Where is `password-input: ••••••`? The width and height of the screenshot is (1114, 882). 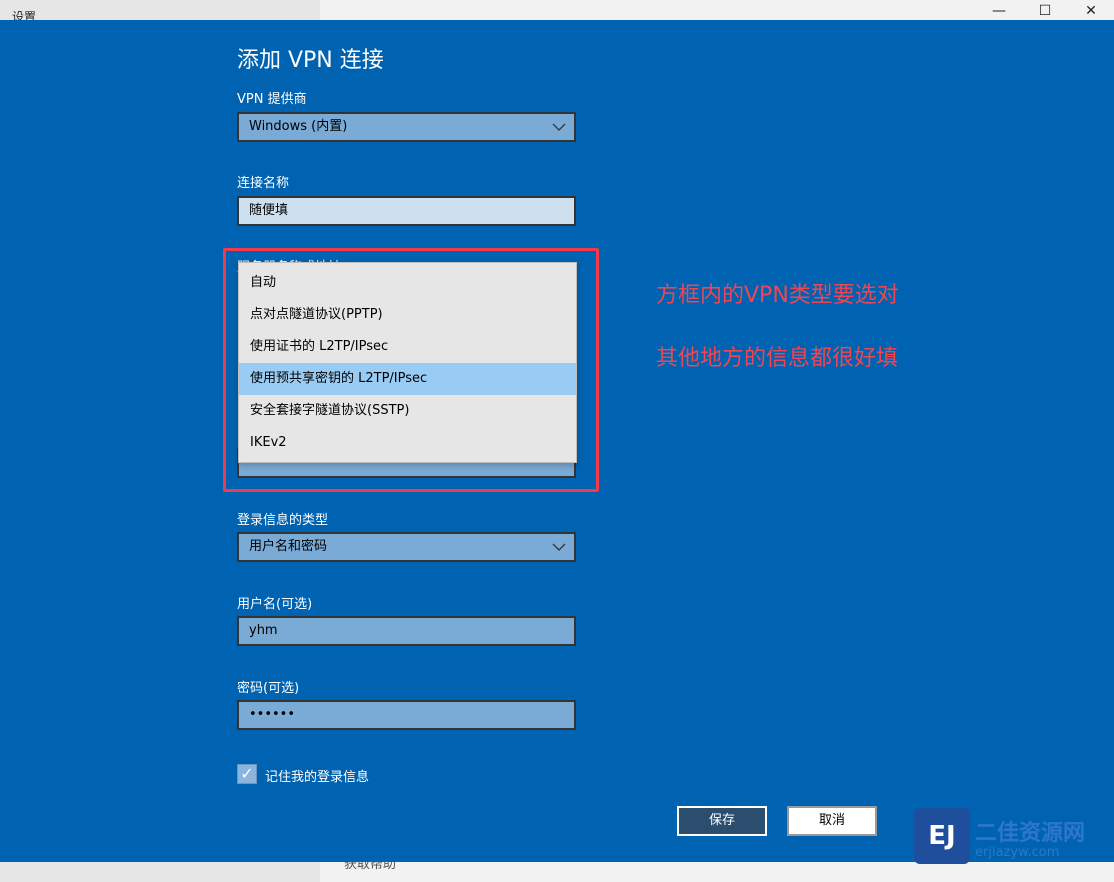
password-input: •••••• is located at coordinates (406, 715).